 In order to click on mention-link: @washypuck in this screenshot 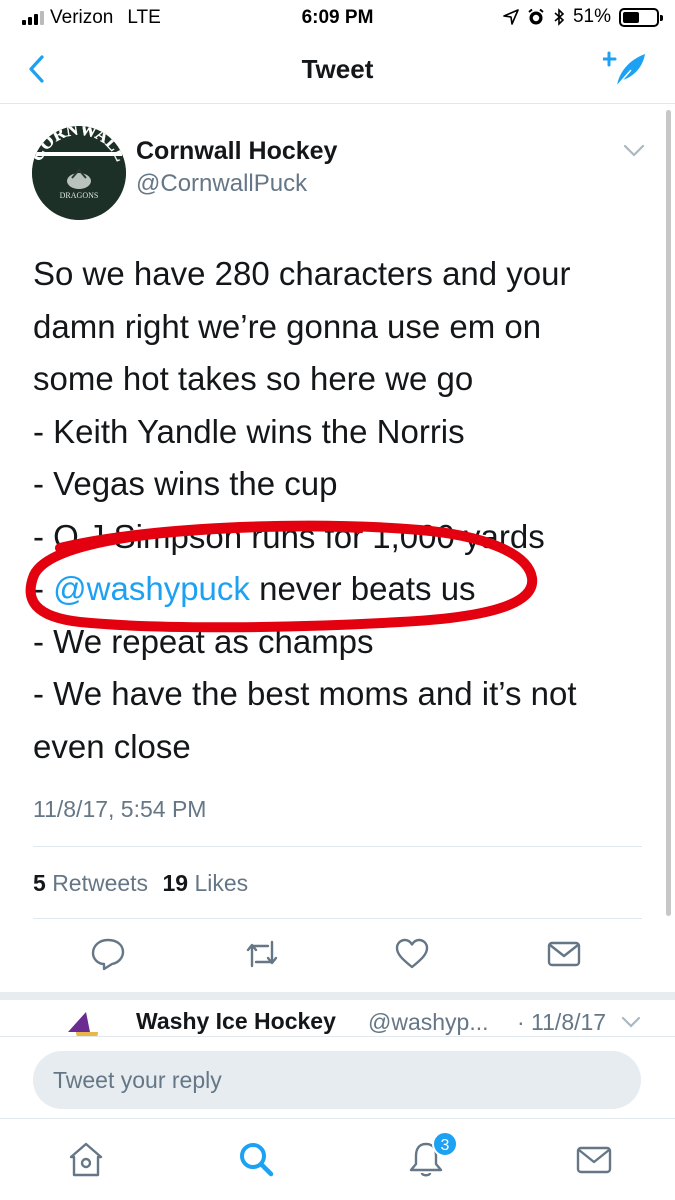, I will do `click(151, 588)`.